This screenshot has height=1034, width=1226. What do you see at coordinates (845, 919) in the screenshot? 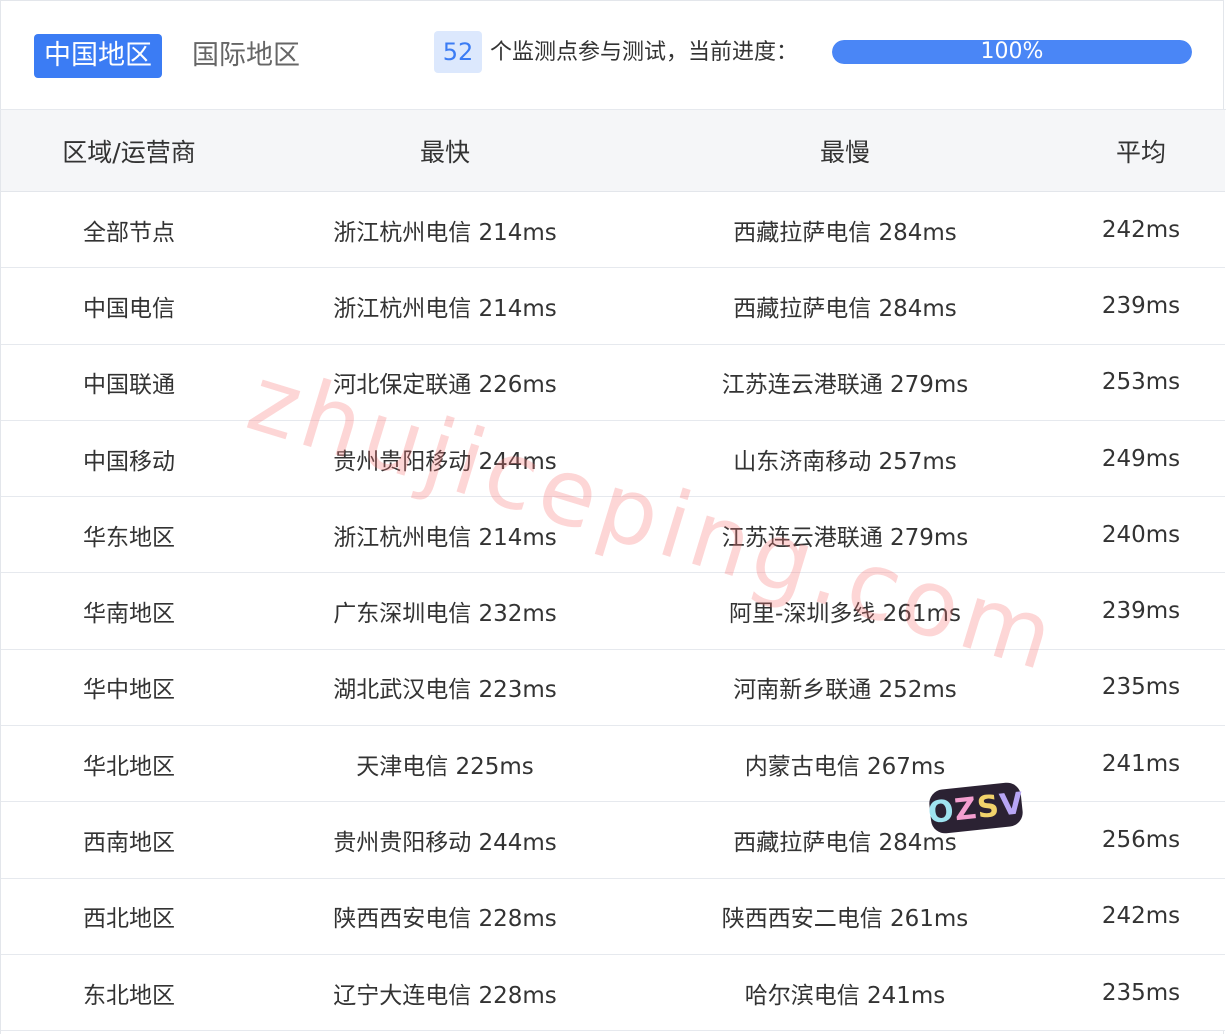
I see `cell-slowest: 陕西西安二电信 261ms` at bounding box center [845, 919].